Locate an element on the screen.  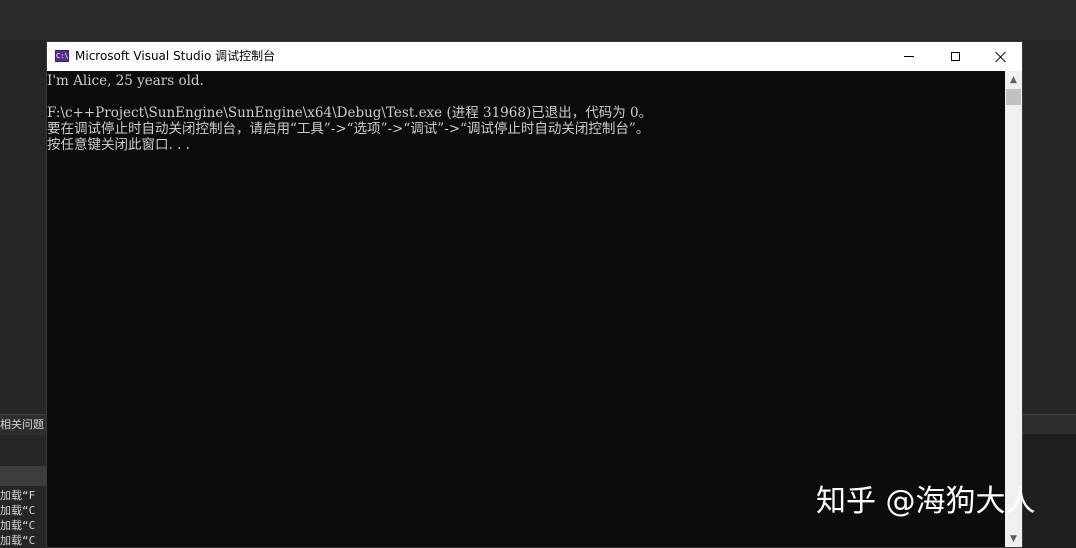
vertical-scrollbar: ▲ ▼ is located at coordinates (1013, 309).